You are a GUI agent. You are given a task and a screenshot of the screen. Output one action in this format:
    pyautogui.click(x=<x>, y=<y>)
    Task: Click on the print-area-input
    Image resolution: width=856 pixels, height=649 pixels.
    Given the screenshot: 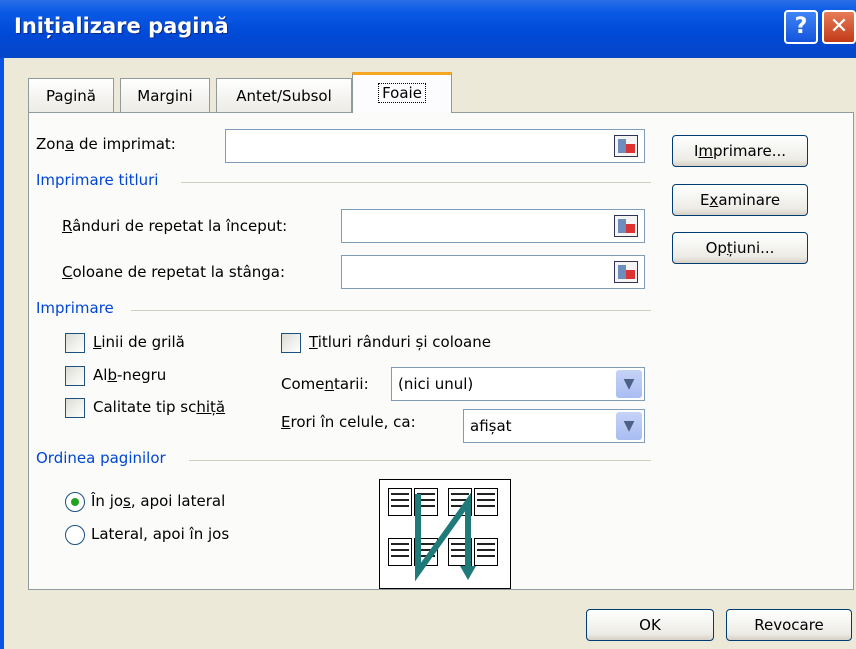 What is the action you would take?
    pyautogui.click(x=435, y=146)
    